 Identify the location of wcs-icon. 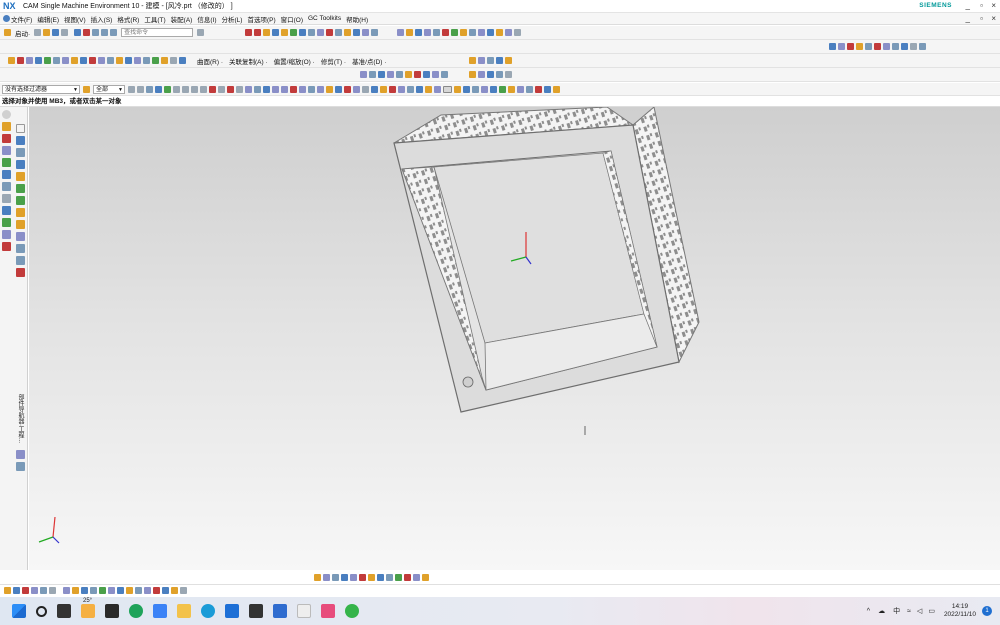
(410, 89).